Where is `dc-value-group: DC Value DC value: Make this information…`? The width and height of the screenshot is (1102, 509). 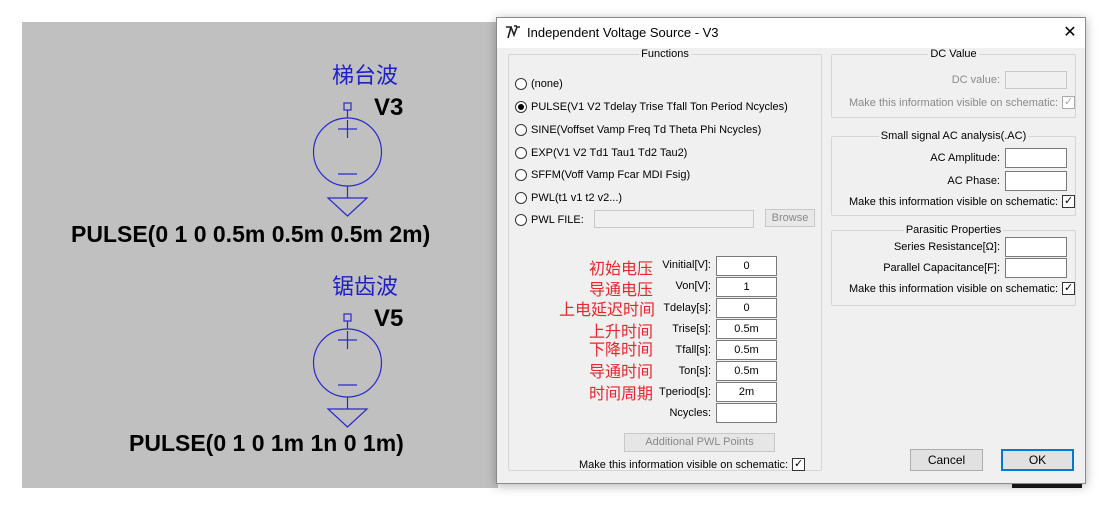
dc-value-group: DC Value DC value: Make this information… is located at coordinates (953, 83).